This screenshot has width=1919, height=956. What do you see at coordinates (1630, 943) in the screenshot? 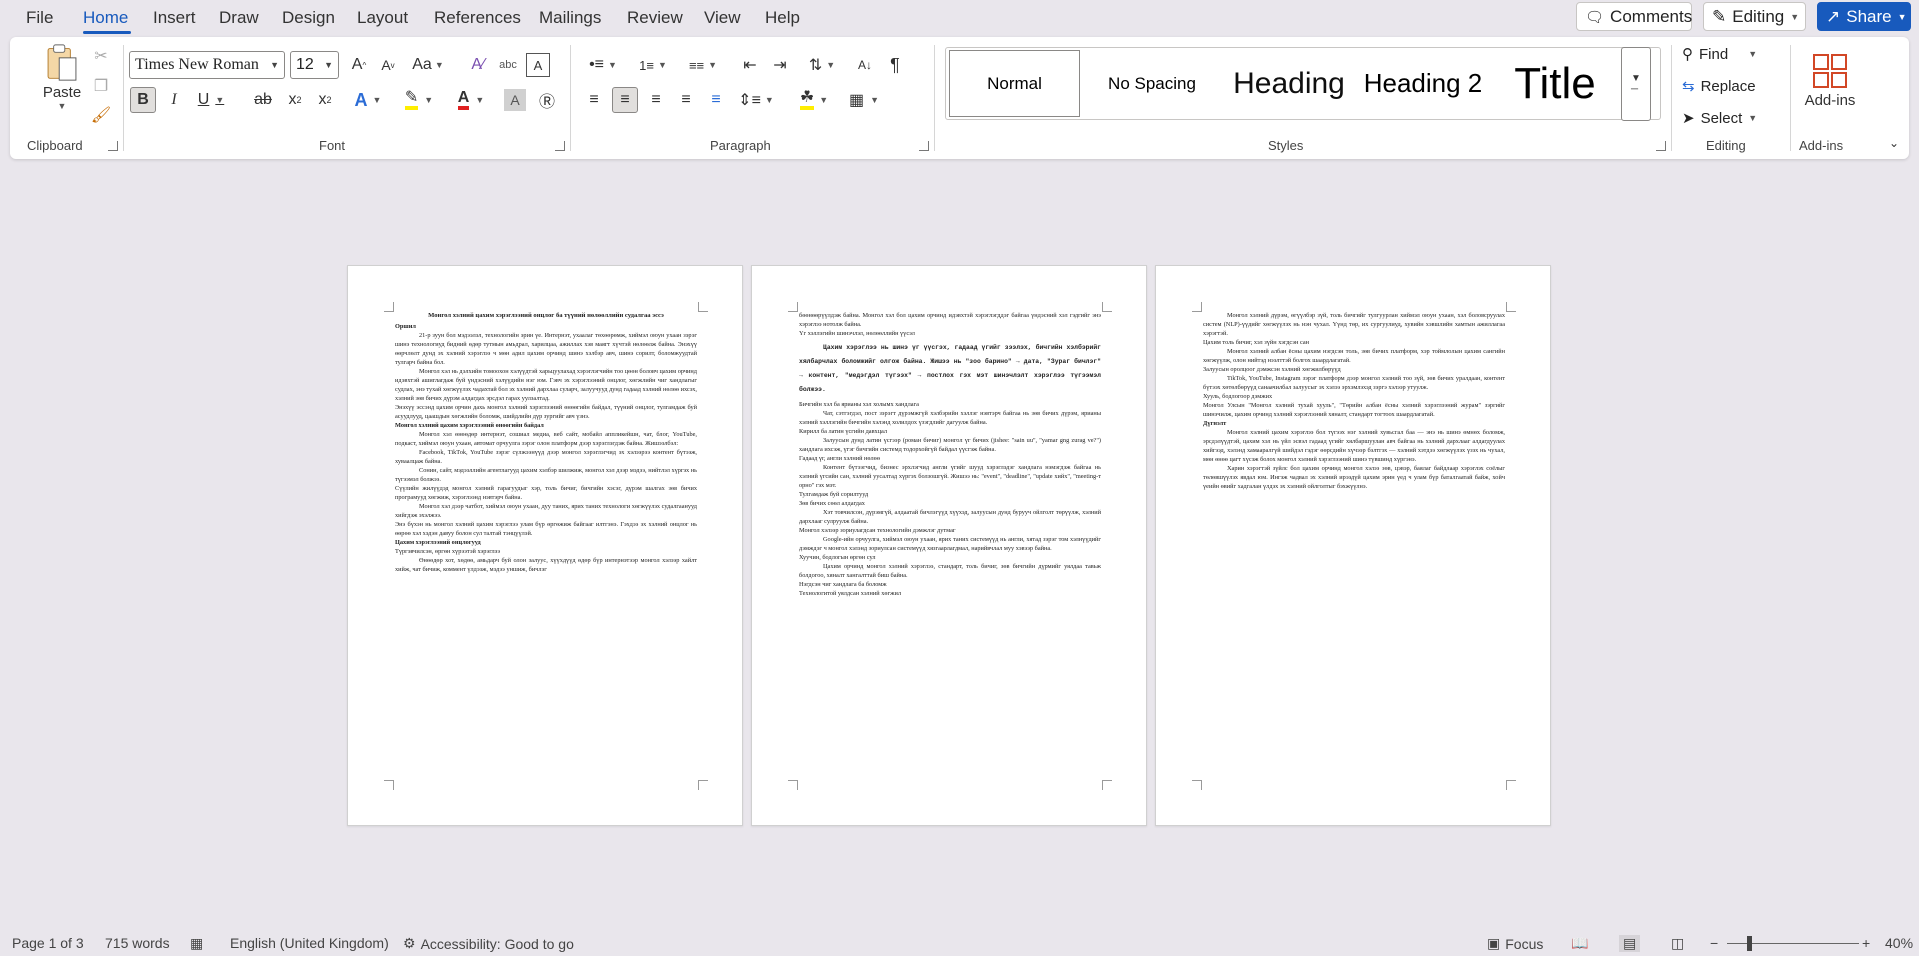
I see `print-layout-icon: ▤` at bounding box center [1630, 943].